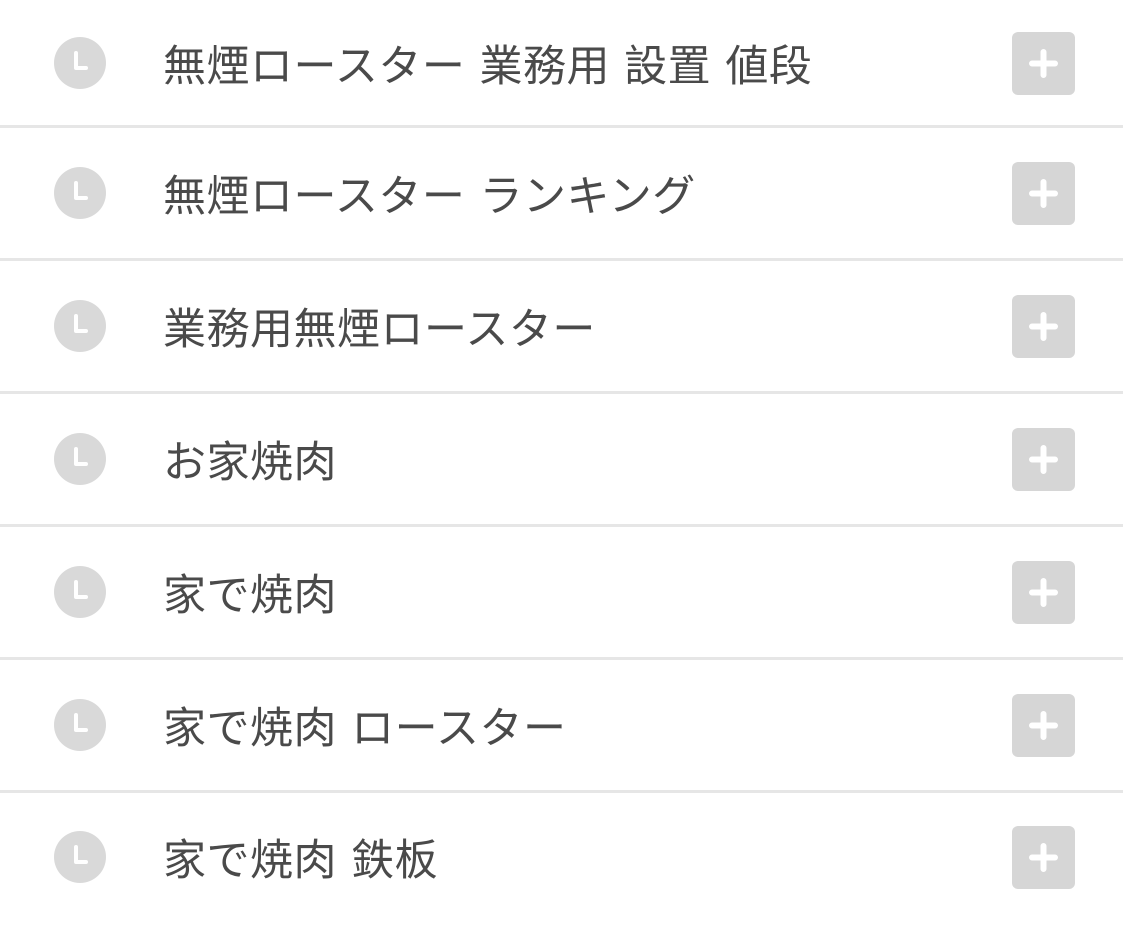 Image resolution: width=1123 pixels, height=927 pixels. I want to click on list-item: 無煙ロースター ランキング, so click(561, 194).